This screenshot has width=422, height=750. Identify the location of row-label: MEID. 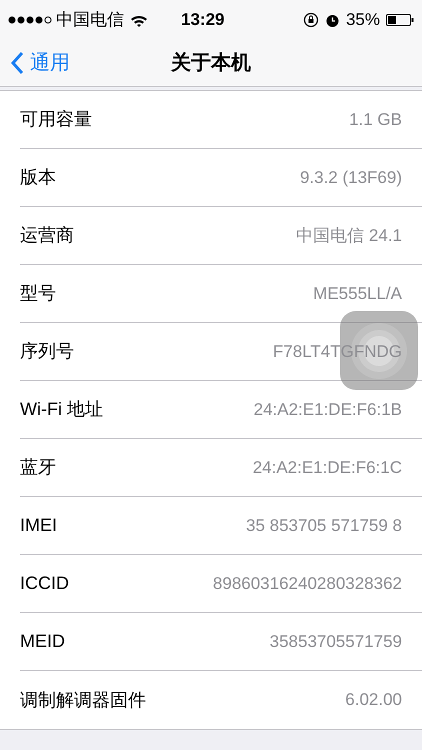
(42, 641).